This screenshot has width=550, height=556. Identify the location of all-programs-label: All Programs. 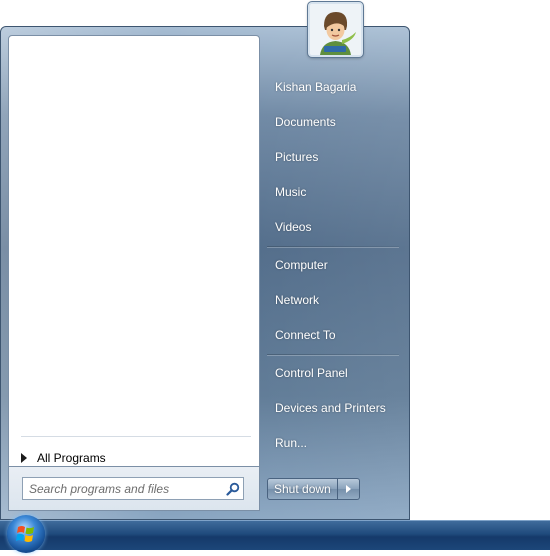
(71, 458).